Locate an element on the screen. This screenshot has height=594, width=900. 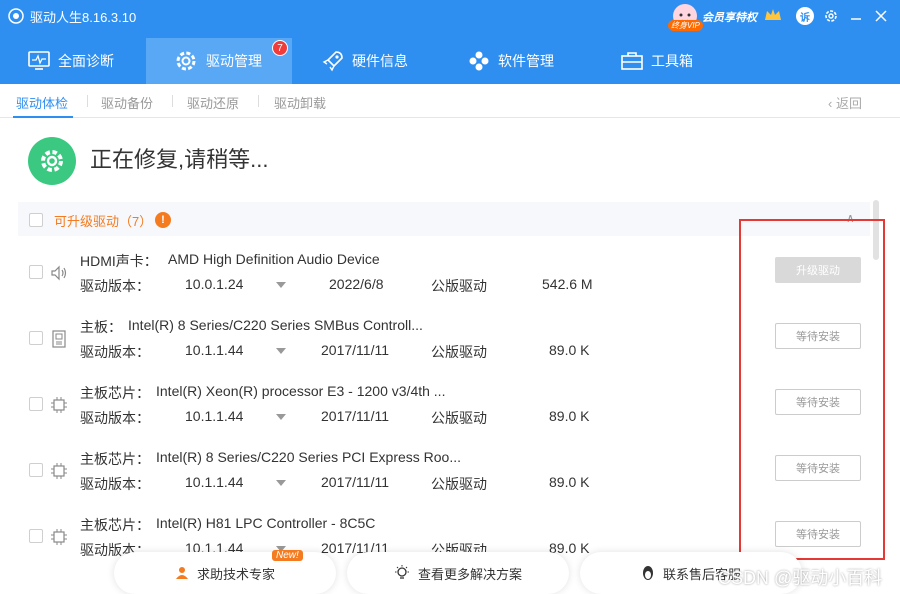
close-icon is located at coordinates (881, 16).